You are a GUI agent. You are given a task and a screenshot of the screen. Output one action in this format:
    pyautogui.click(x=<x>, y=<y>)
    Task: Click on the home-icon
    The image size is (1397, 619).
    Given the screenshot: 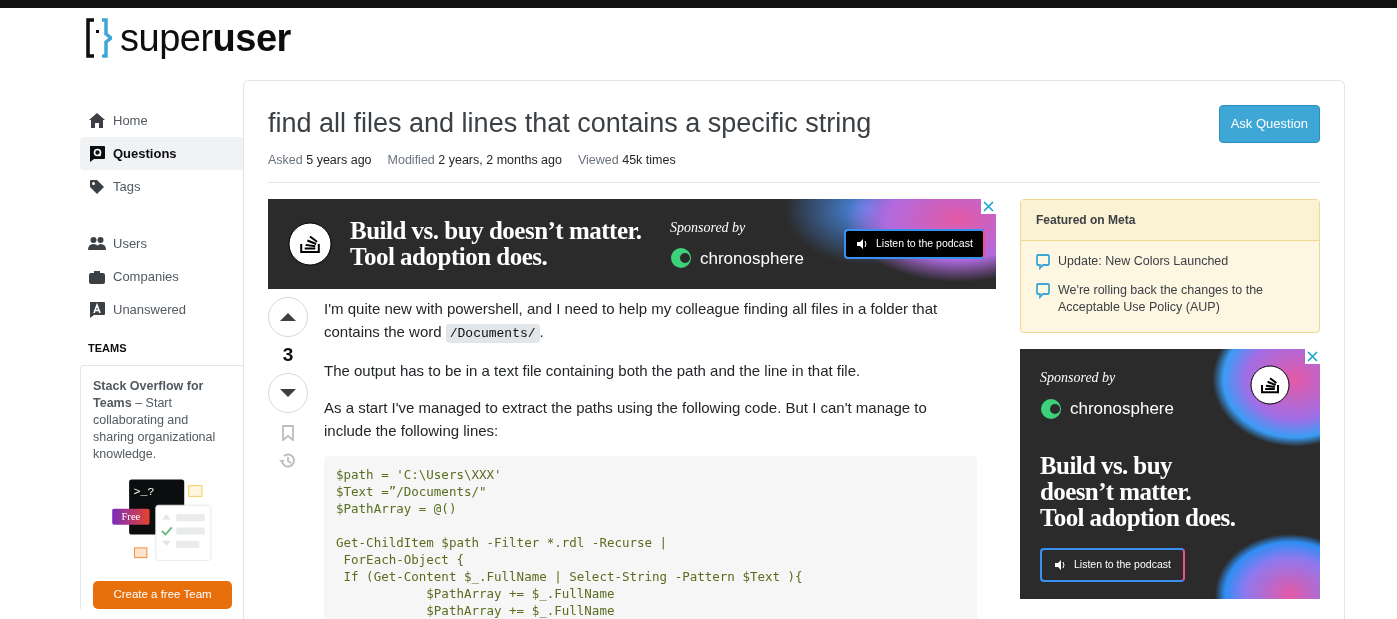 What is the action you would take?
    pyautogui.click(x=97, y=120)
    